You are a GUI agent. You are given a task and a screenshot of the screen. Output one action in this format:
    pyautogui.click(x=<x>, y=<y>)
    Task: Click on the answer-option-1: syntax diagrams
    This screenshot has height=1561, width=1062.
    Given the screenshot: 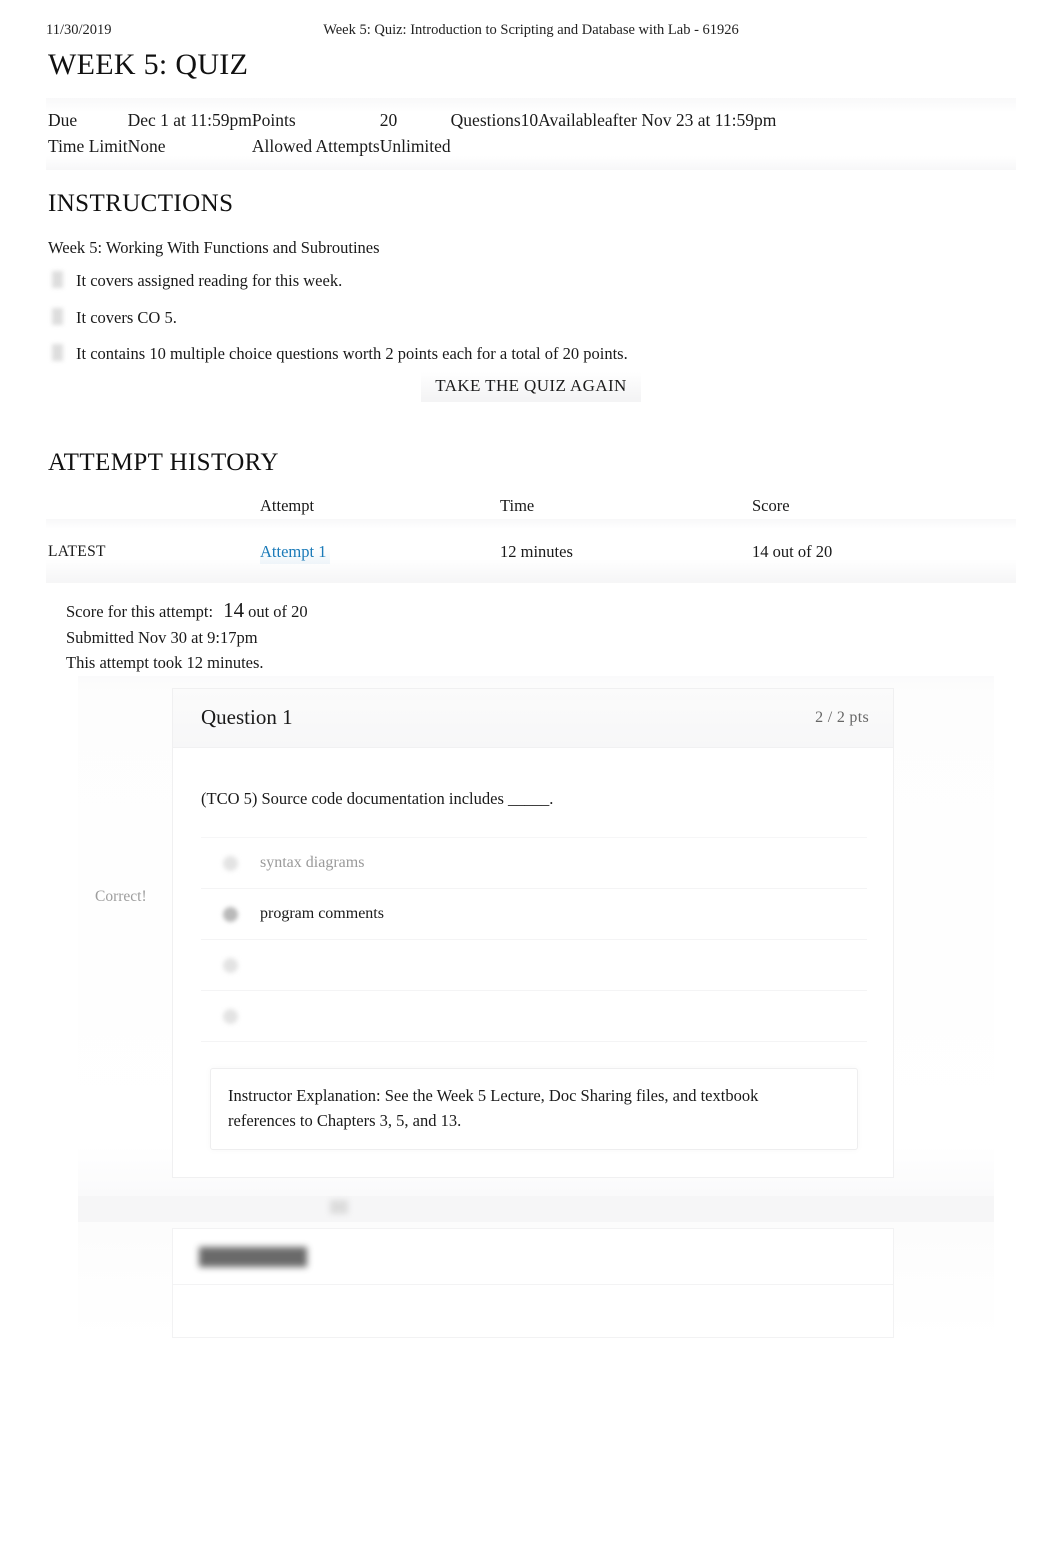 What is the action you would take?
    pyautogui.click(x=534, y=863)
    